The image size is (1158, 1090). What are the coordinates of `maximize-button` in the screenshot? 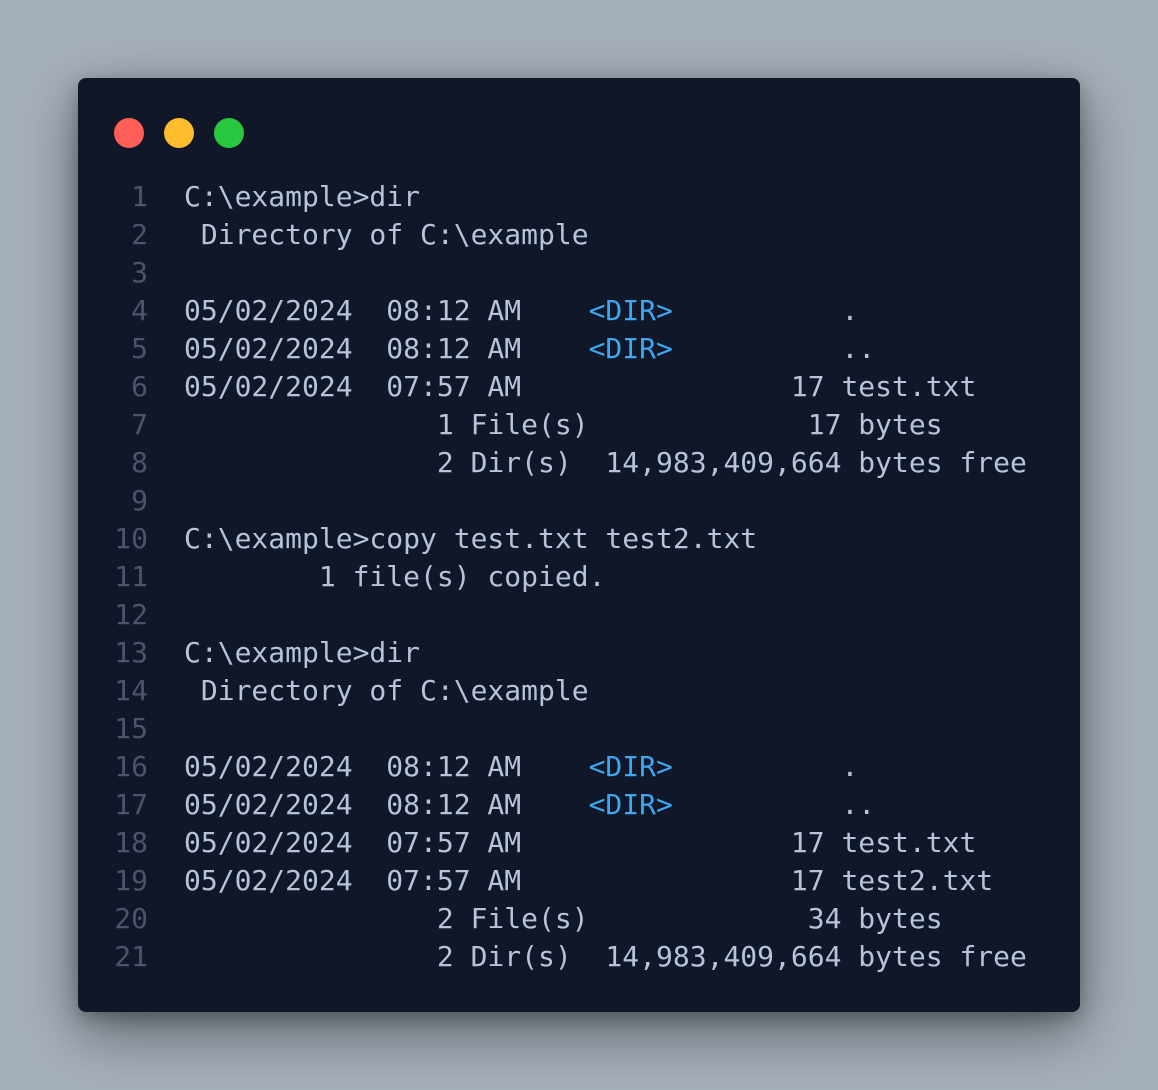 It's located at (229, 133).